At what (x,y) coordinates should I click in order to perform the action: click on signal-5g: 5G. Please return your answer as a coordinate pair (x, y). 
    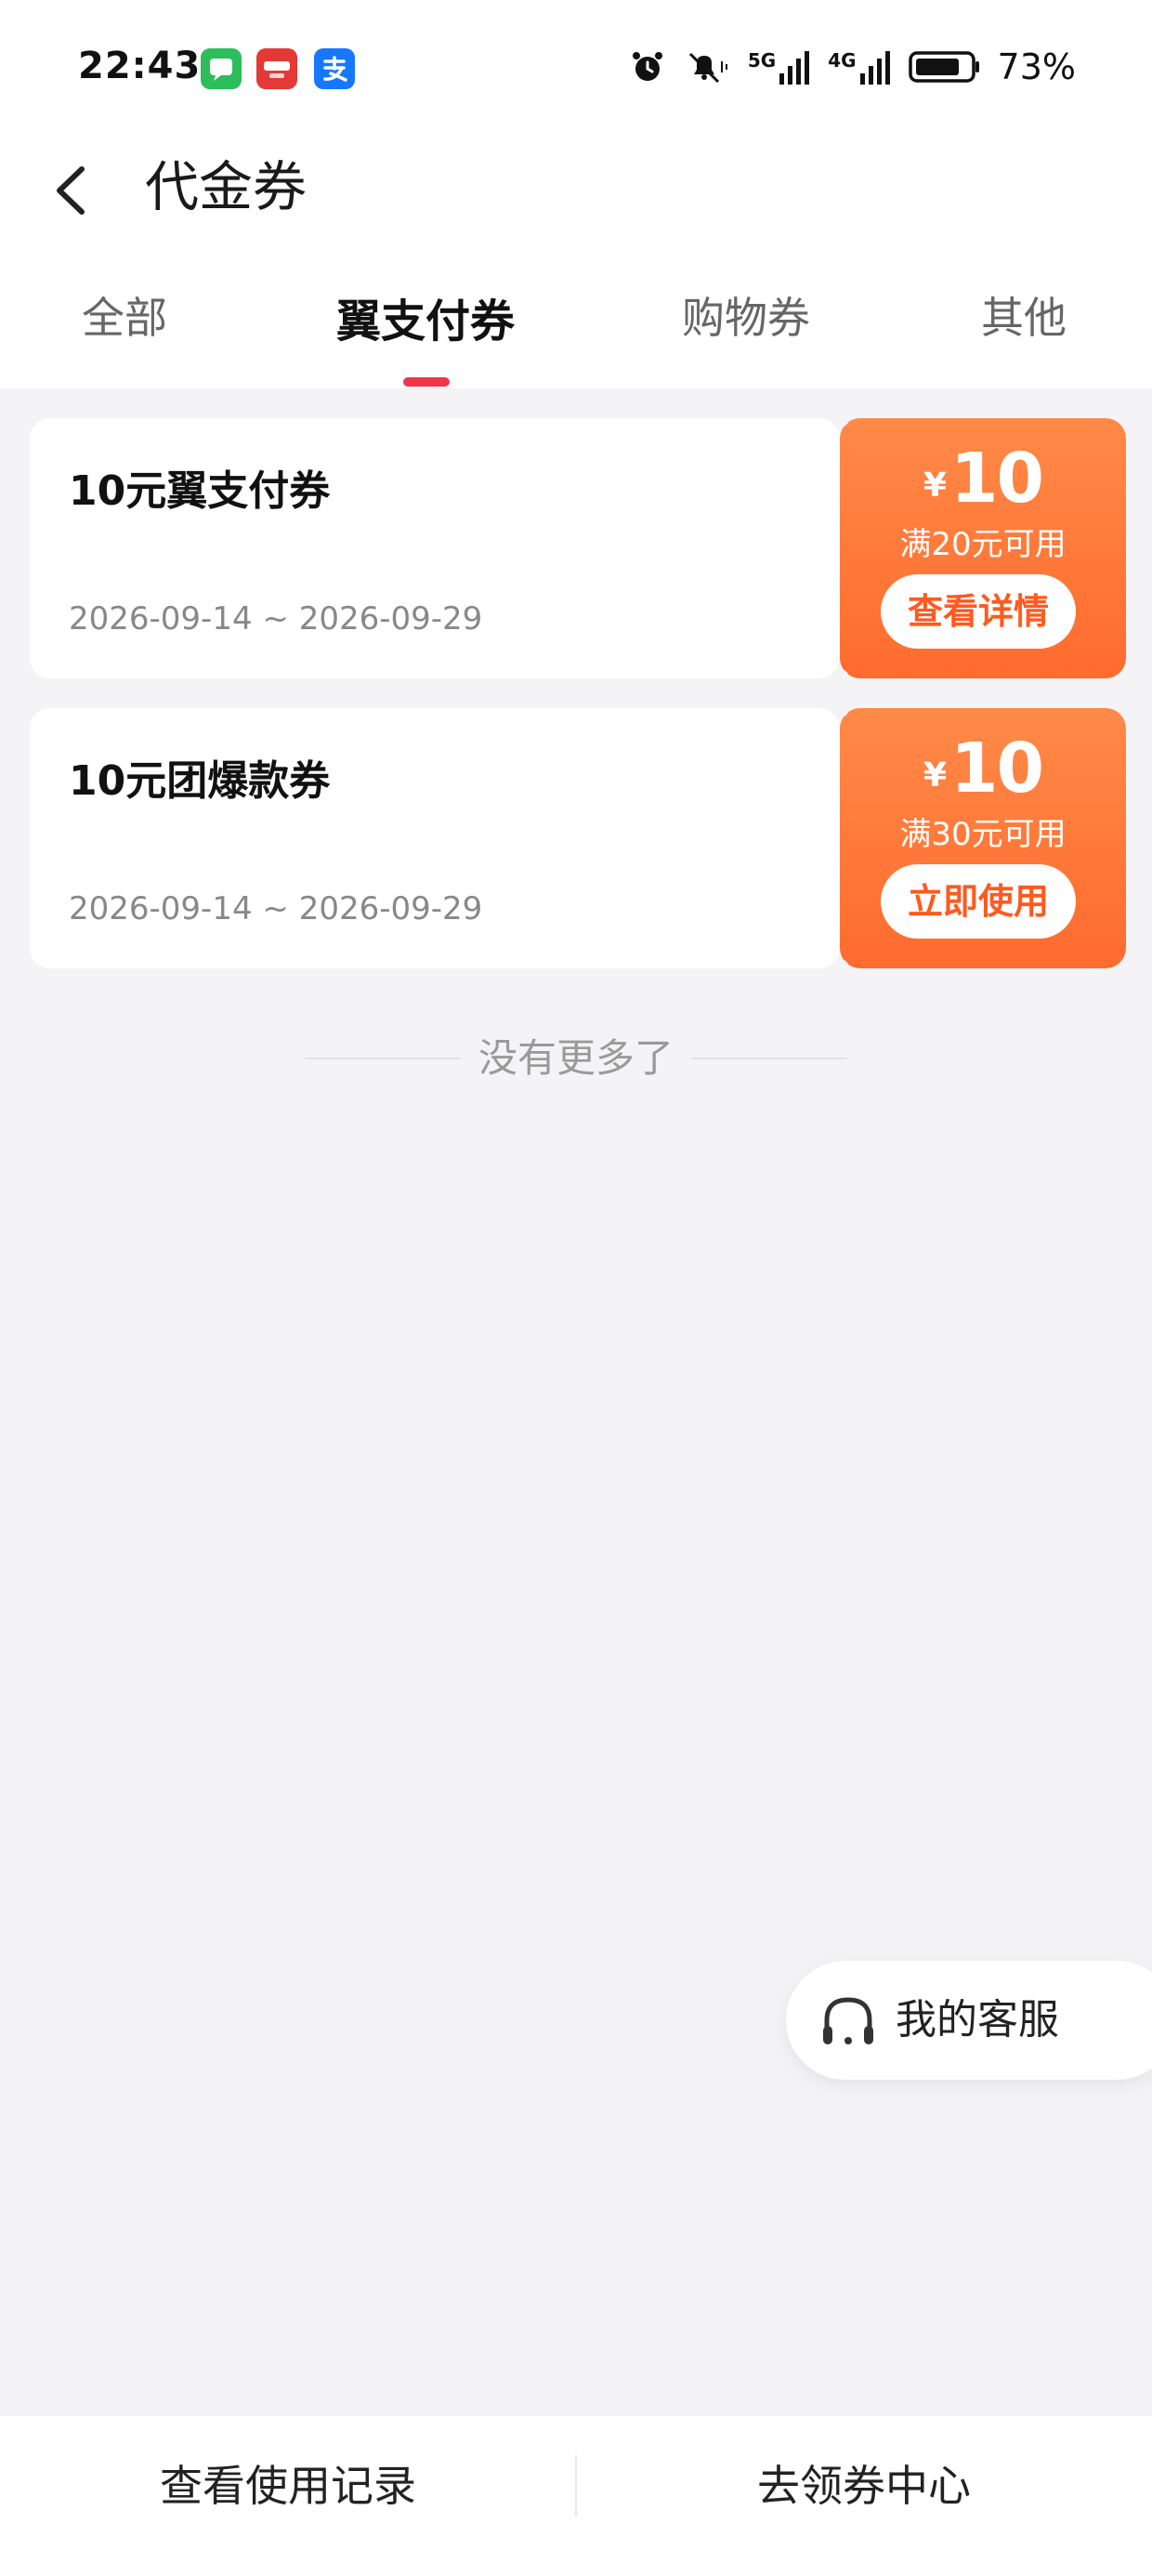
    Looking at the image, I should click on (779, 67).